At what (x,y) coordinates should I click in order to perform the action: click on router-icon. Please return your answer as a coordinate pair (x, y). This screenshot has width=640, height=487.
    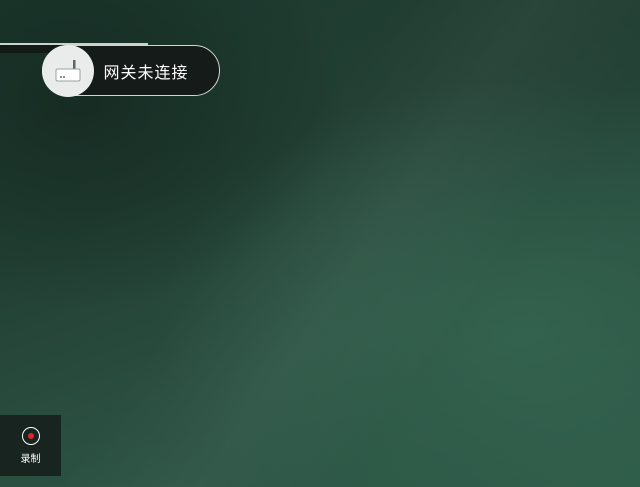
    Looking at the image, I should click on (67, 70).